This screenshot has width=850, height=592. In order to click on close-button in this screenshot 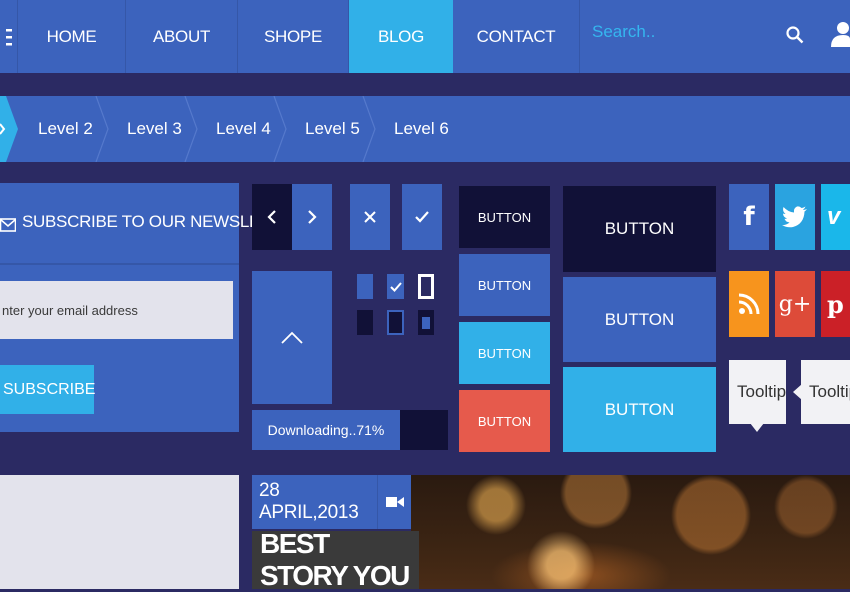, I will do `click(370, 217)`.